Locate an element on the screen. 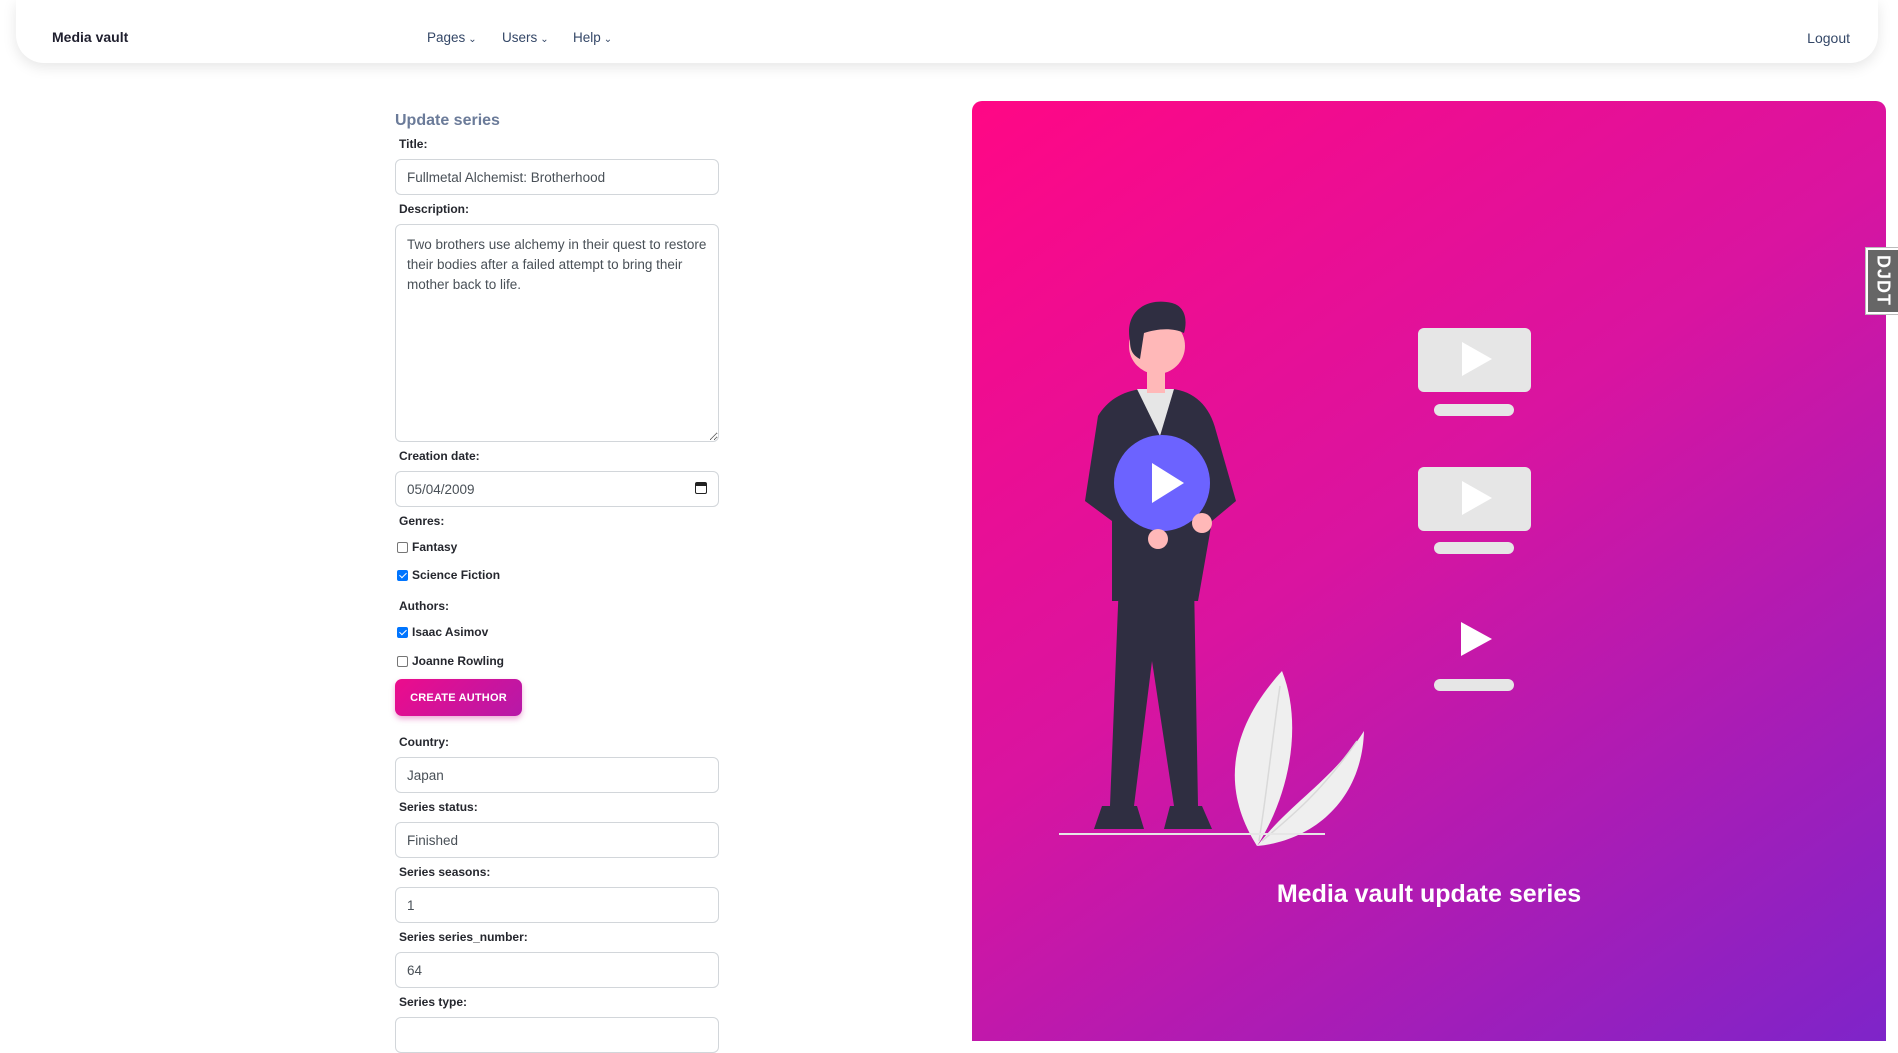 The height and width of the screenshot is (1053, 1898). title-label: Title: is located at coordinates (413, 144).